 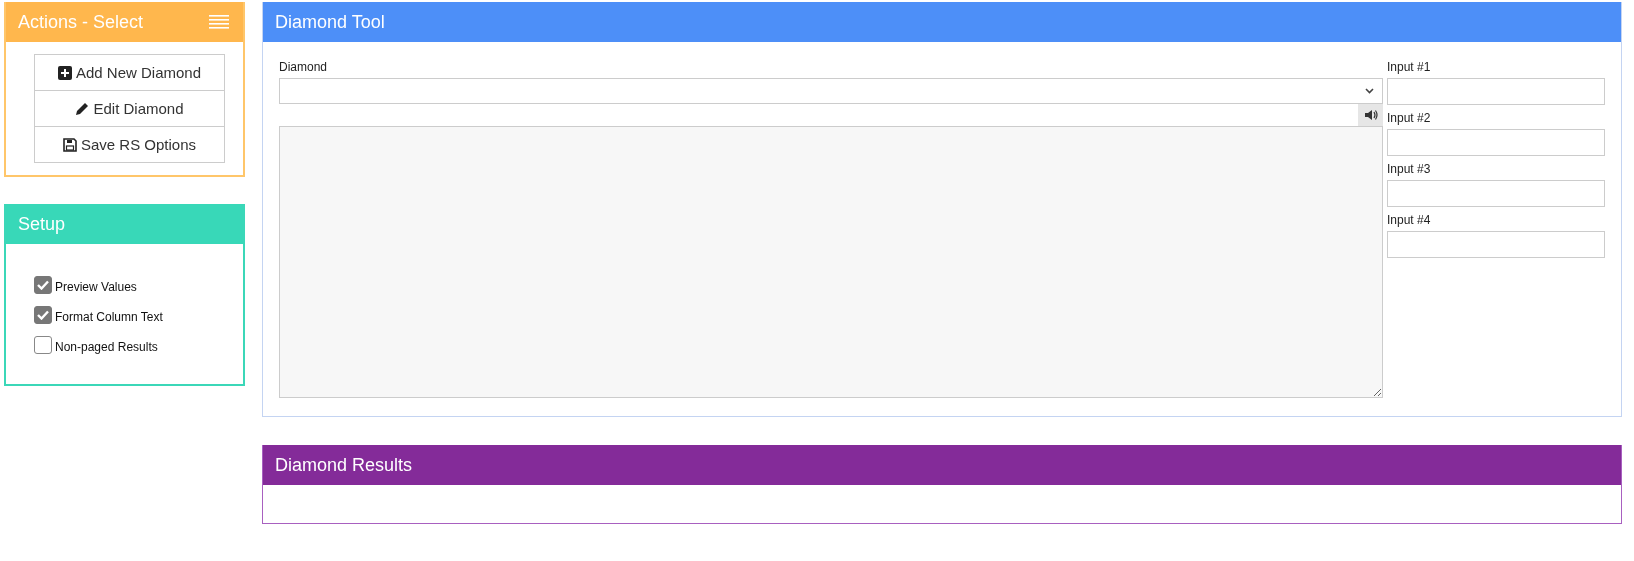 I want to click on checkbox-label: Preview Values, so click(x=96, y=287).